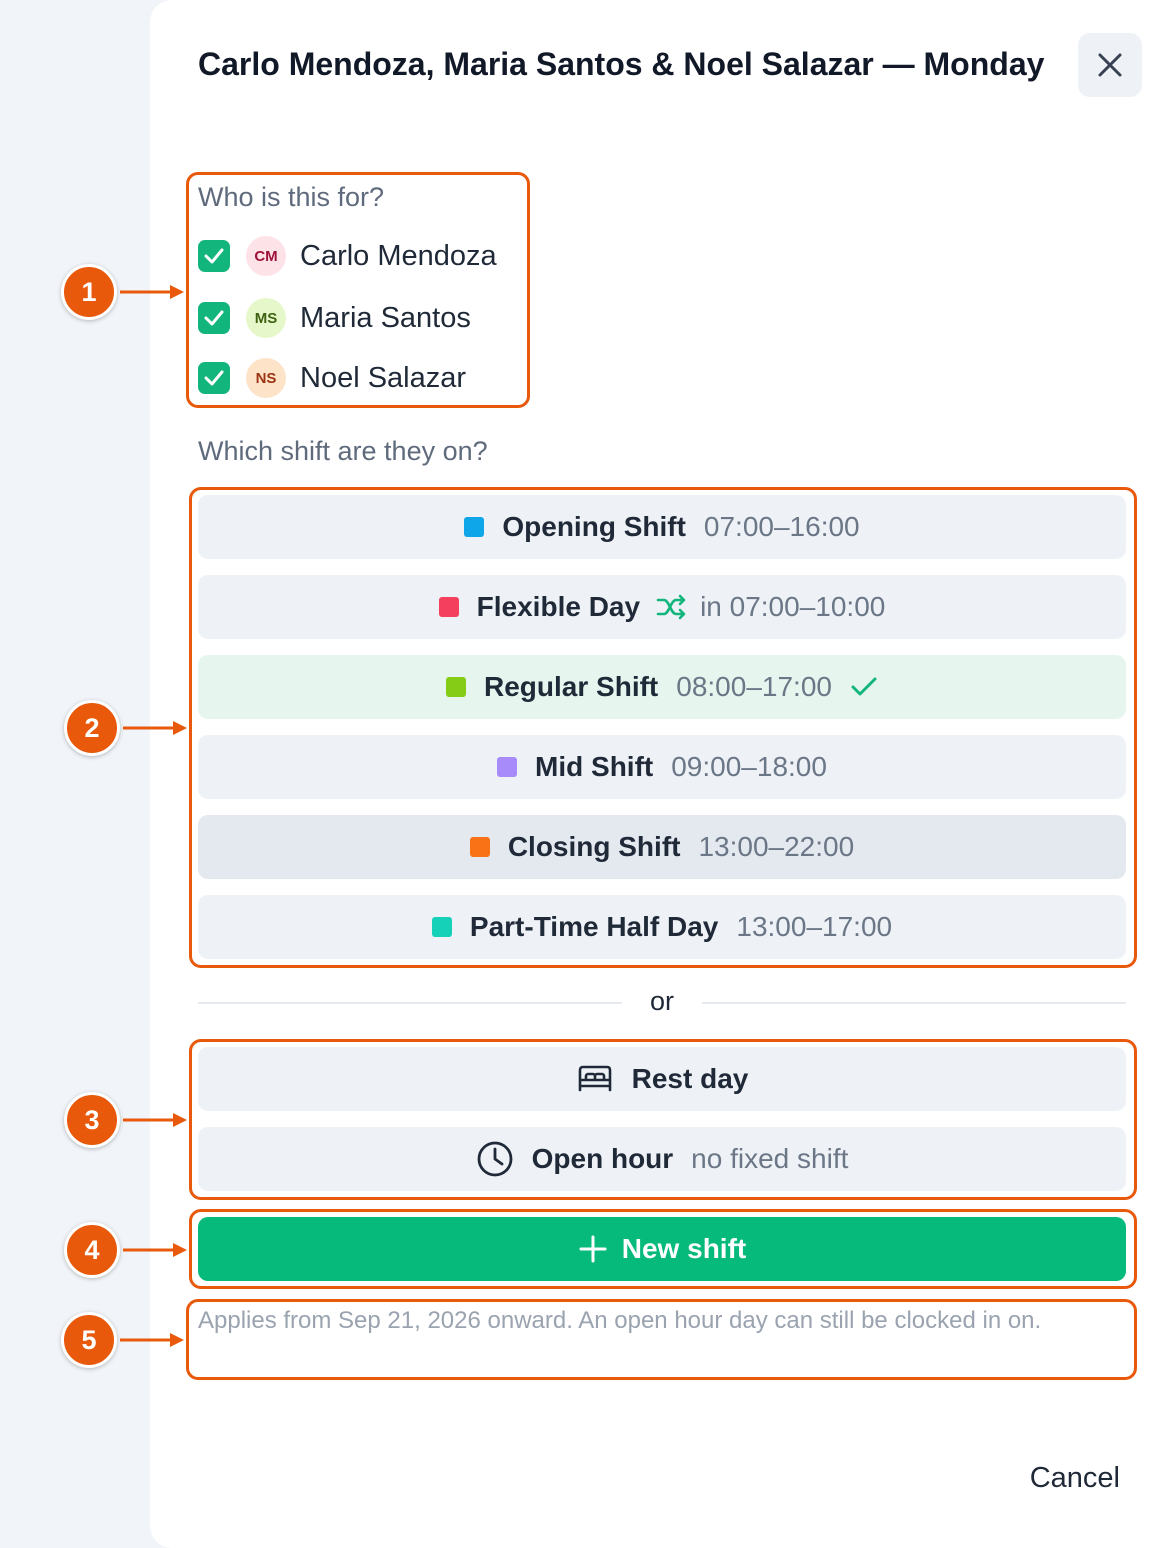  What do you see at coordinates (661, 1001) in the screenshot?
I see `divider-text: or` at bounding box center [661, 1001].